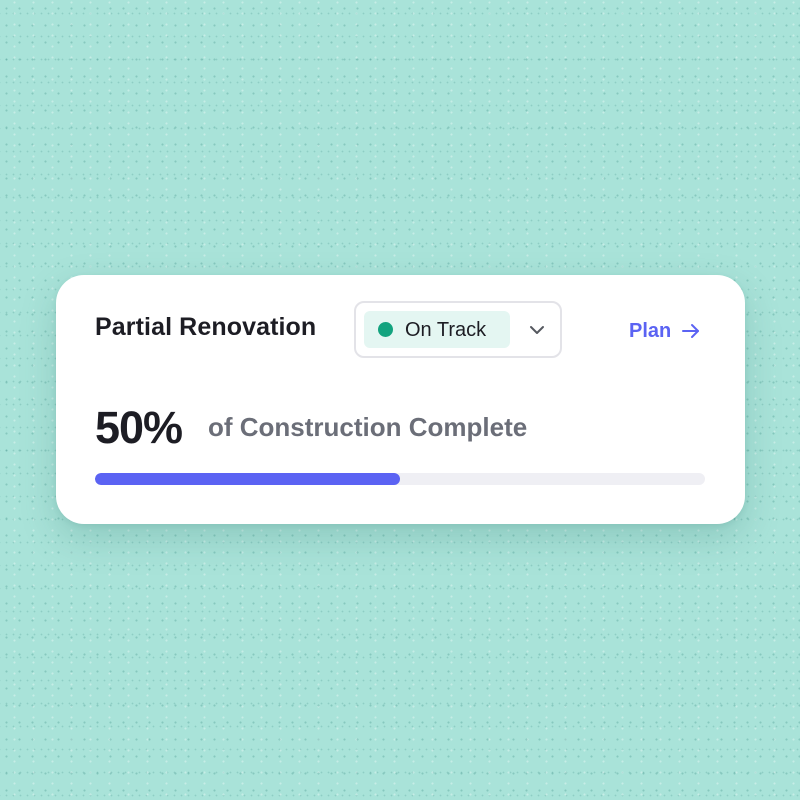 The height and width of the screenshot is (800, 800). I want to click on status-dot-icon, so click(385, 329).